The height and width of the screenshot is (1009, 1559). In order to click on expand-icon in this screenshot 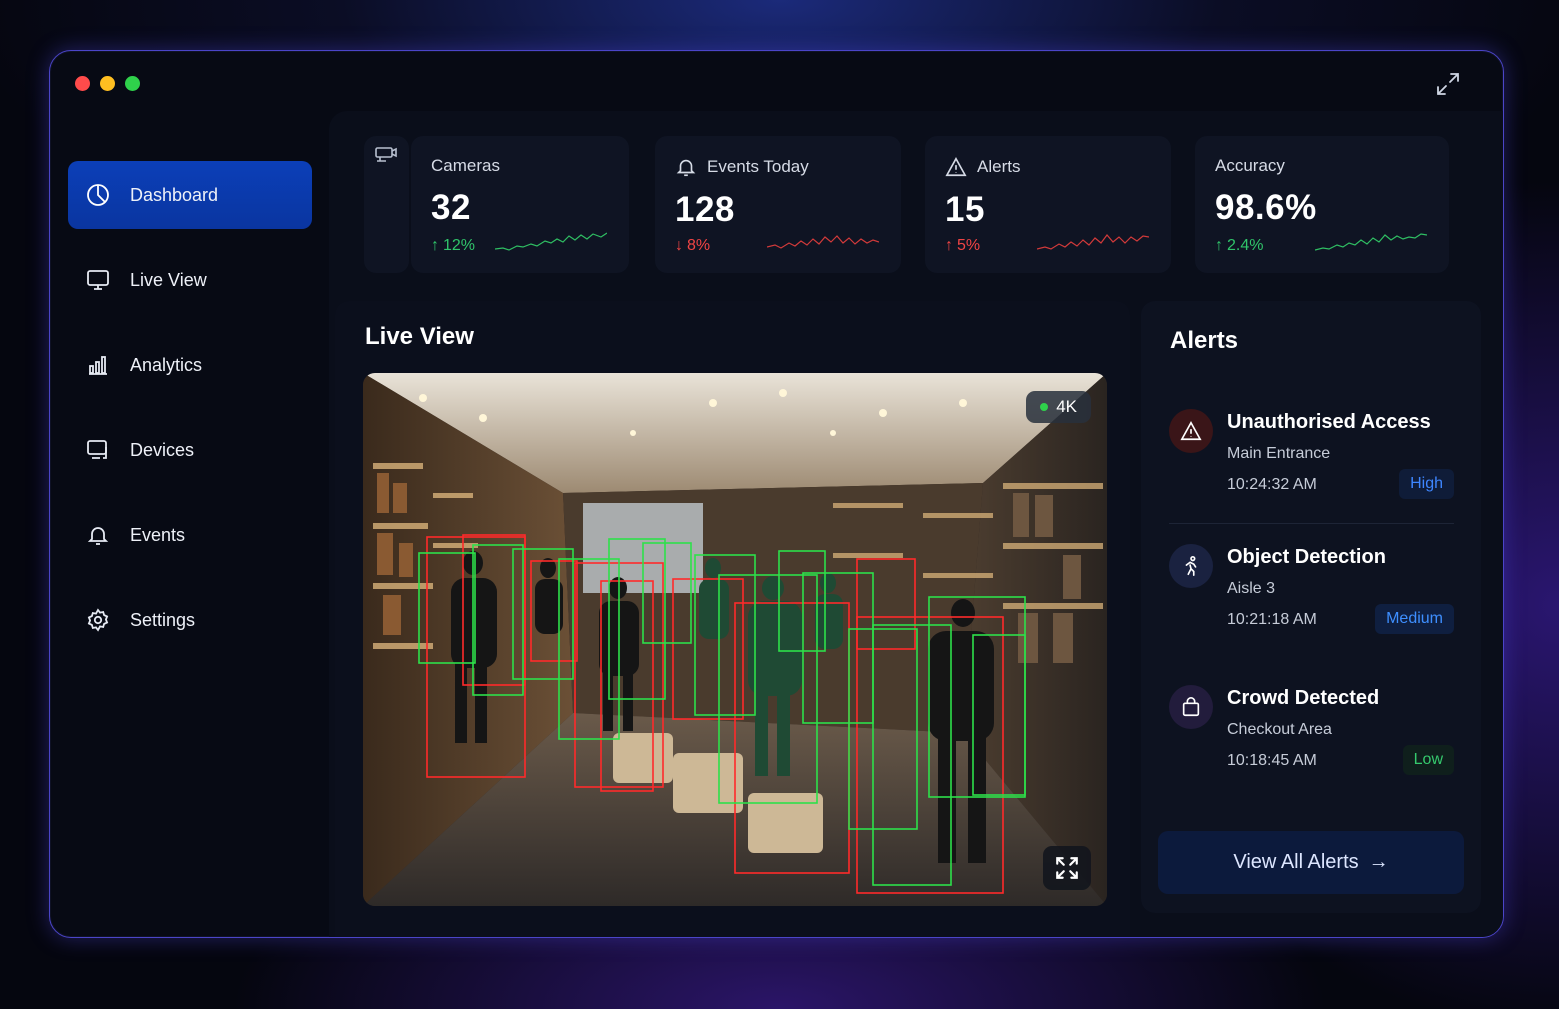, I will do `click(1448, 84)`.